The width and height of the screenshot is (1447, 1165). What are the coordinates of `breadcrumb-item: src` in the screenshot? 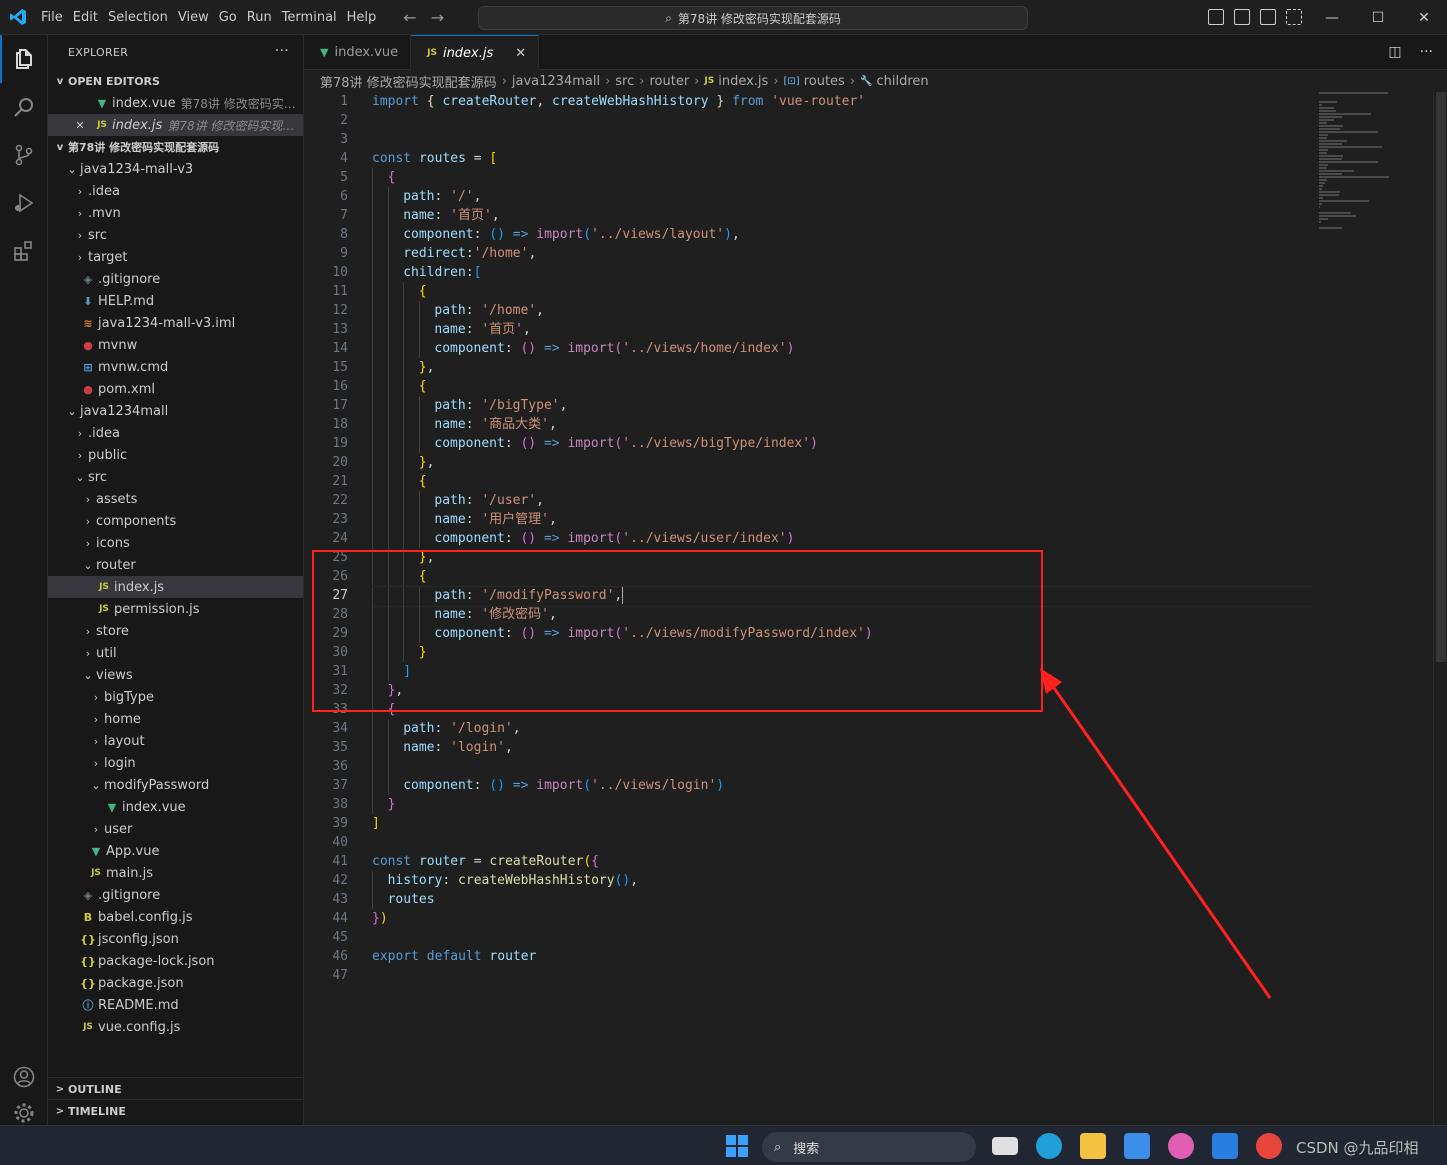 It's located at (624, 81).